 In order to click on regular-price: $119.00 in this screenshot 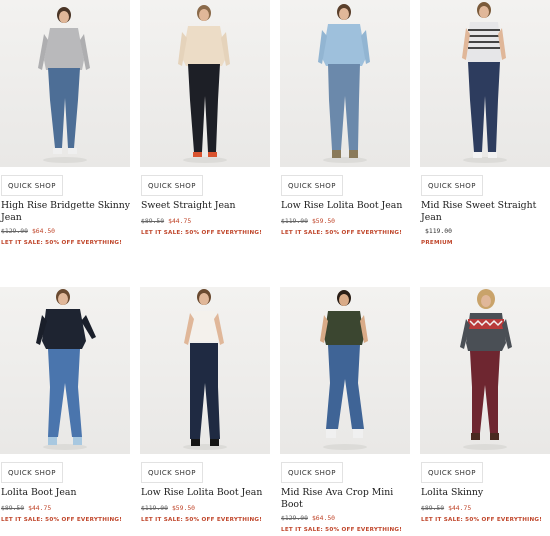, I will do `click(438, 231)`.